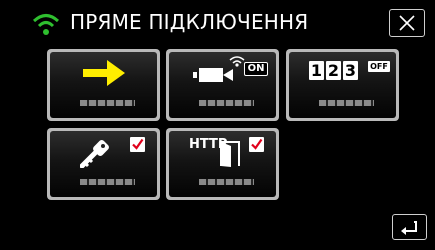  I want to click on digit-2: 2, so click(333, 70).